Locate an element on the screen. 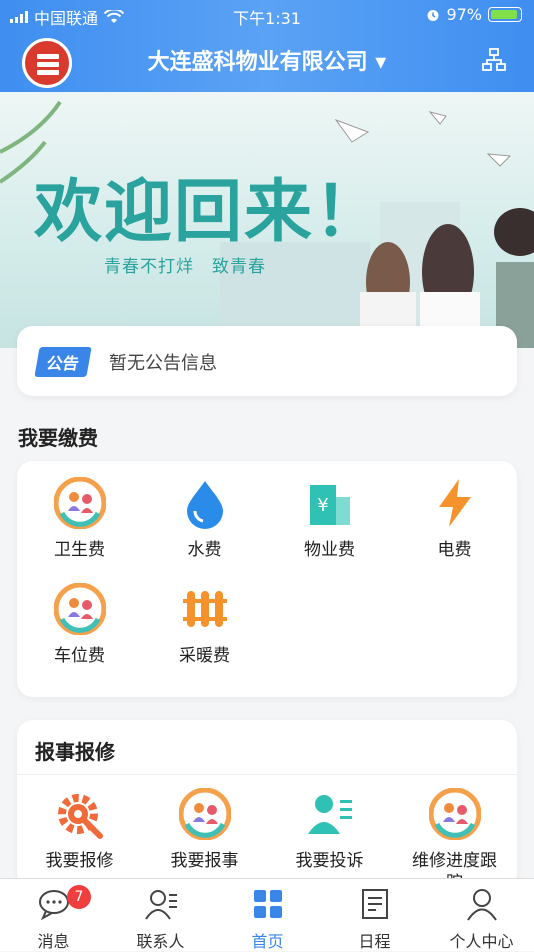  bottom-tab-bar: 7 消息 联系人 首页 日程 个人中心 is located at coordinates (267, 914).